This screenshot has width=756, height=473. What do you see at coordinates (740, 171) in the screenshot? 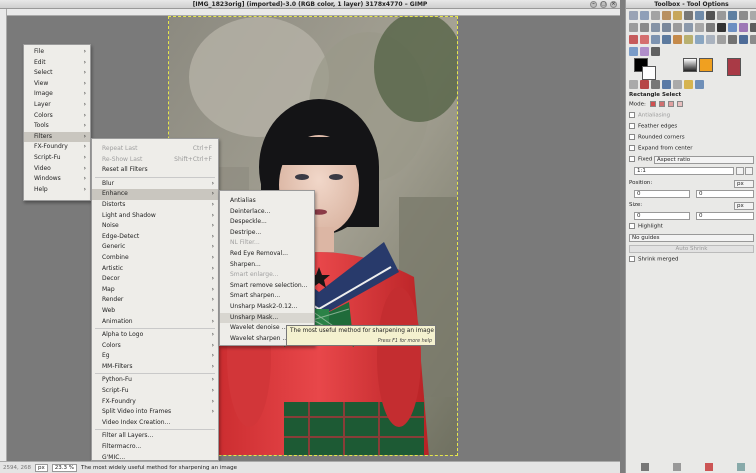
I see `portrait-icon` at bounding box center [740, 171].